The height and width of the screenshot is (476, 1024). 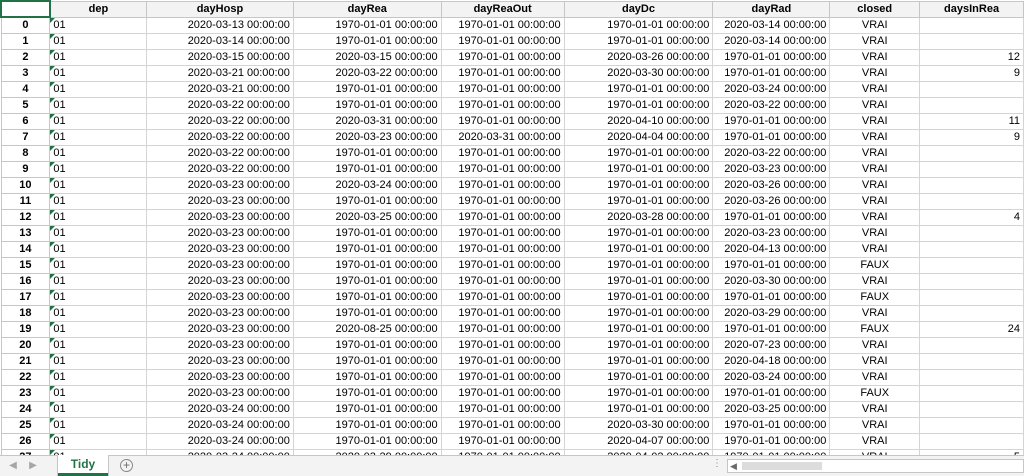 What do you see at coordinates (717, 463) in the screenshot?
I see `tab-split-handle-icon: ⋮` at bounding box center [717, 463].